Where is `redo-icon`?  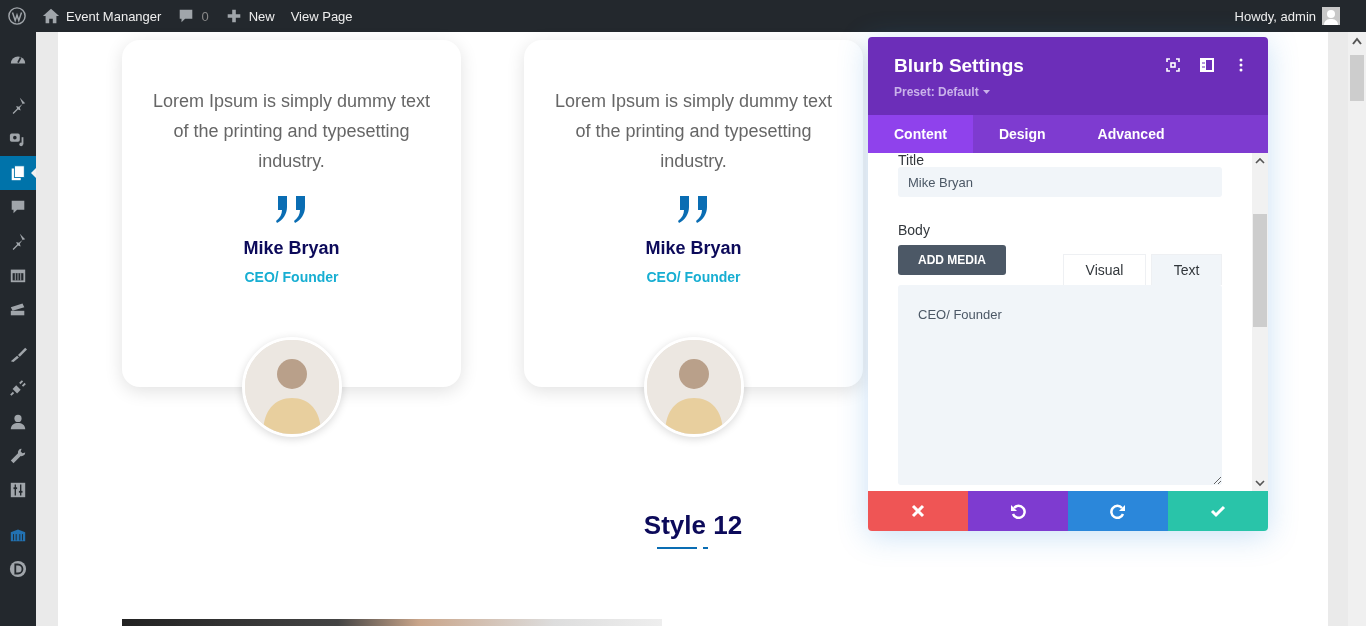
redo-icon is located at coordinates (1118, 511).